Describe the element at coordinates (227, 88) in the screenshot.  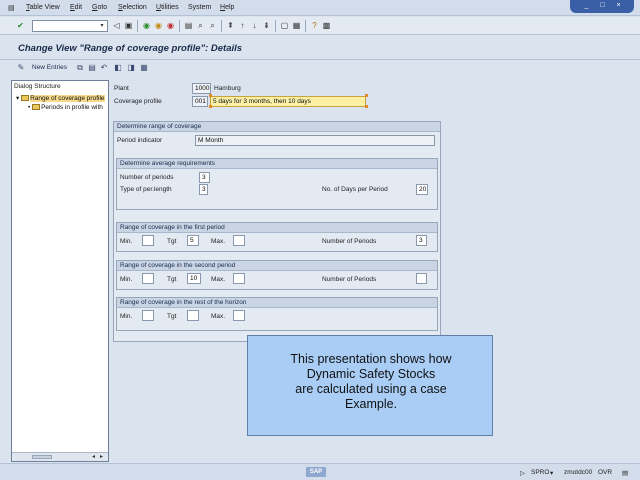
I see `plant-name: Hamburg` at that location.